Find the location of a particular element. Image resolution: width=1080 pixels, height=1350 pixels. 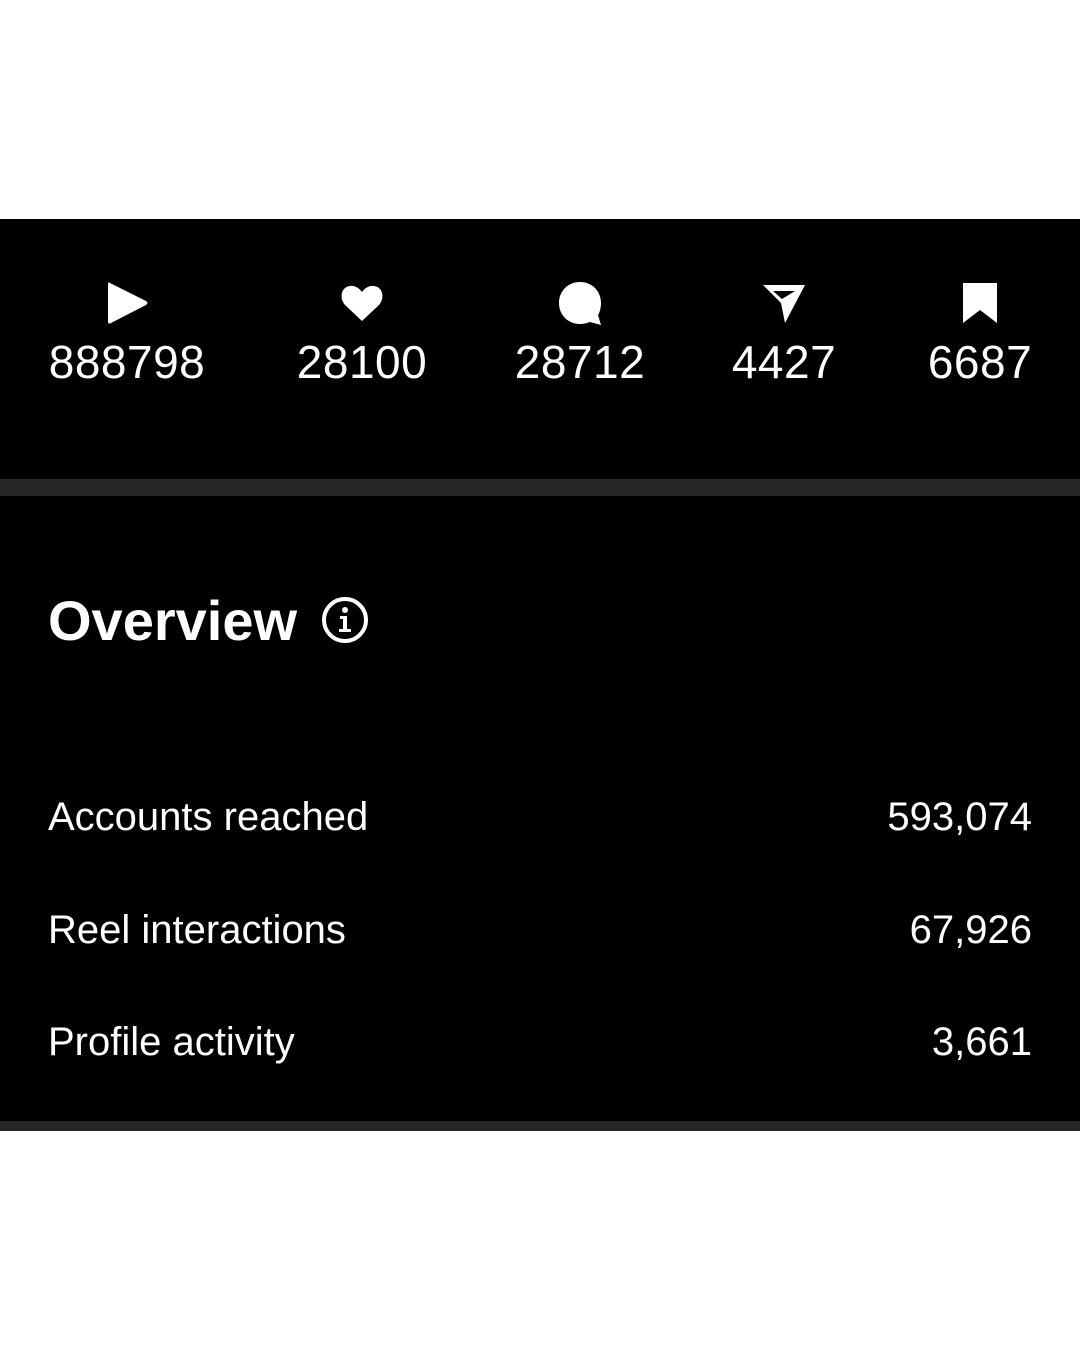

stat-saves: 6687 is located at coordinates (975, 333).